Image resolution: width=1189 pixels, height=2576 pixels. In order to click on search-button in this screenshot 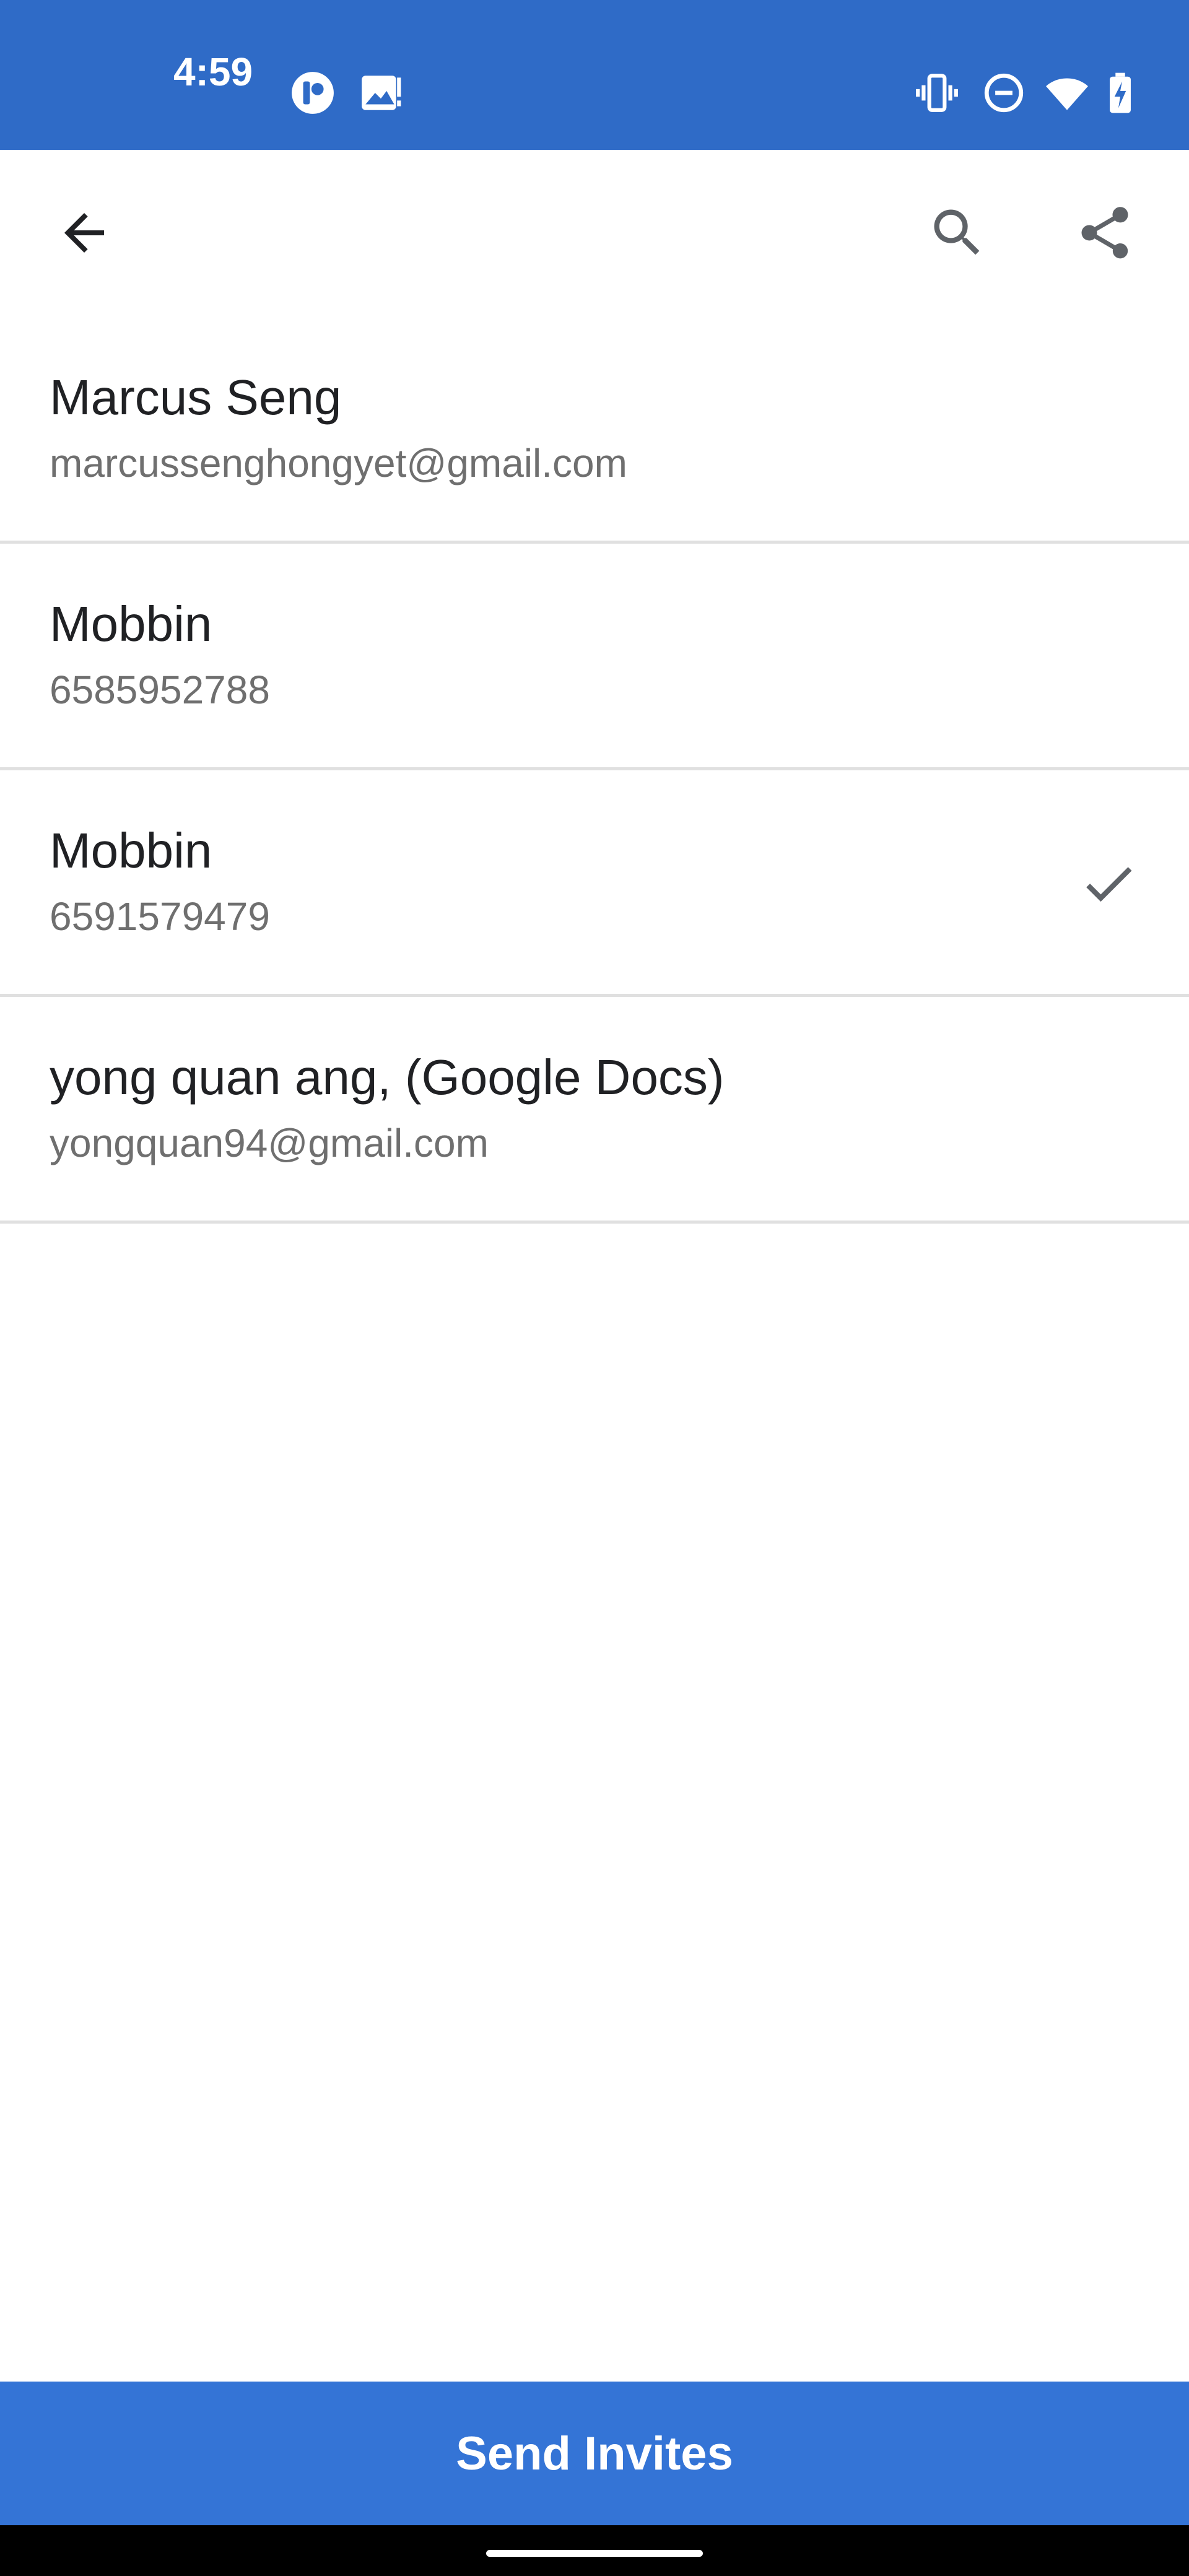, I will do `click(957, 233)`.